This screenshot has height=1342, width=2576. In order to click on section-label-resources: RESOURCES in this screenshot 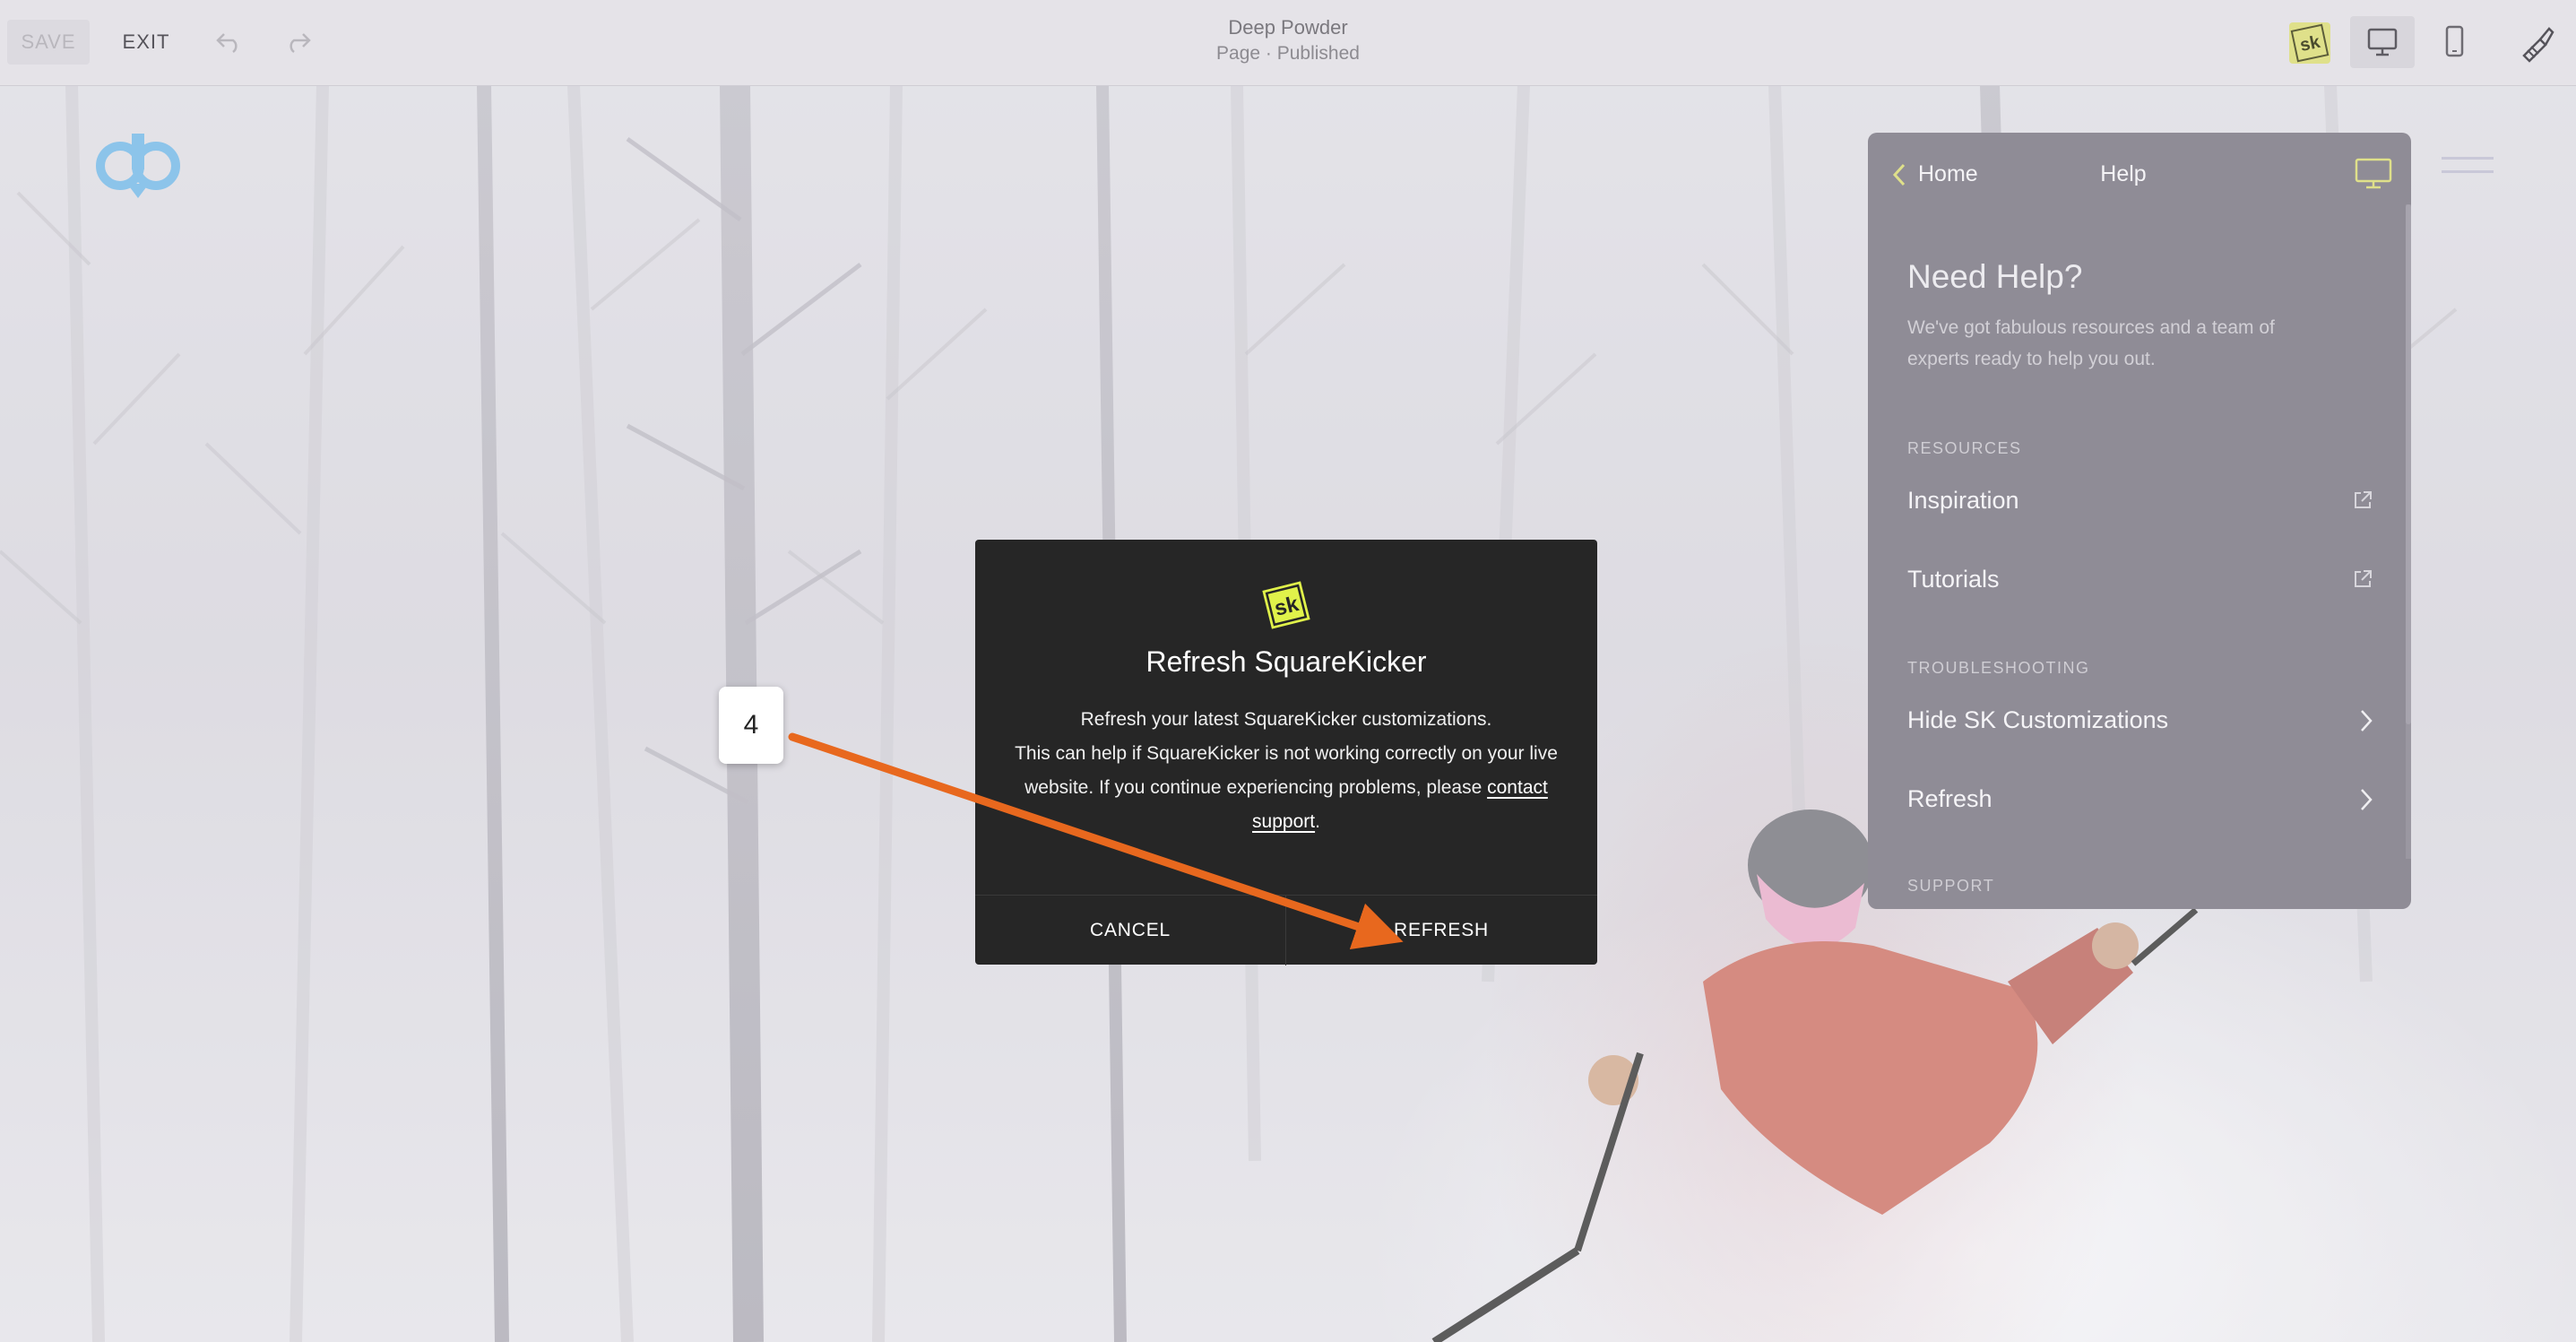, I will do `click(1964, 448)`.